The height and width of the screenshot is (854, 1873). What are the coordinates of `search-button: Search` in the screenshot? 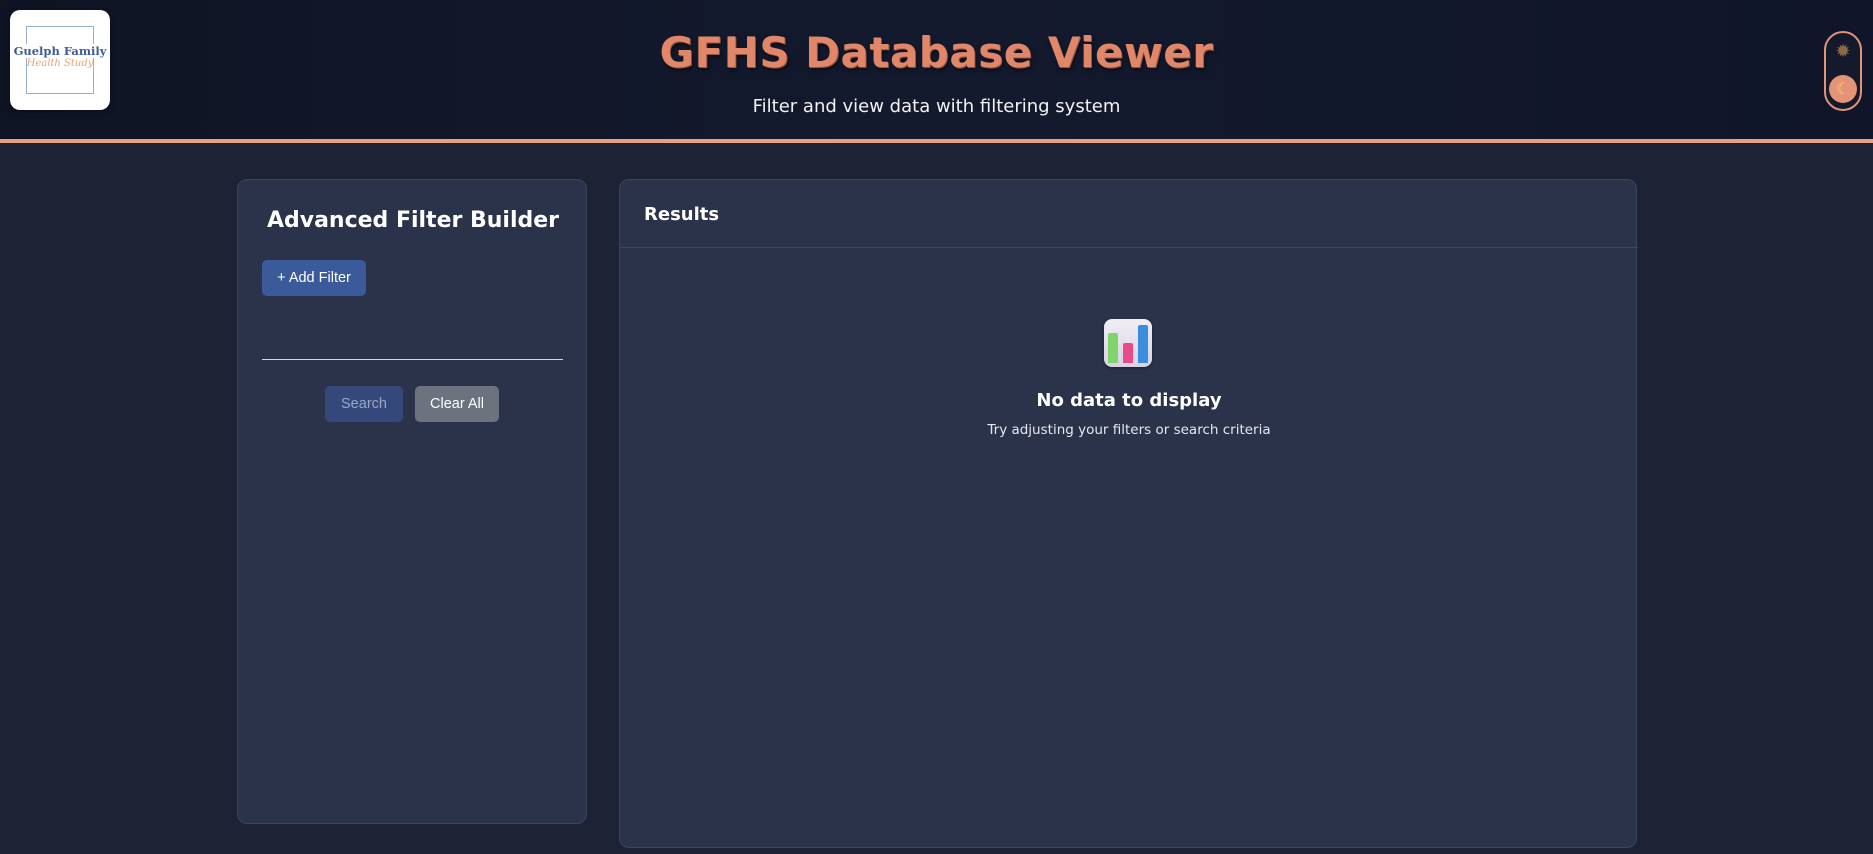 It's located at (364, 404).